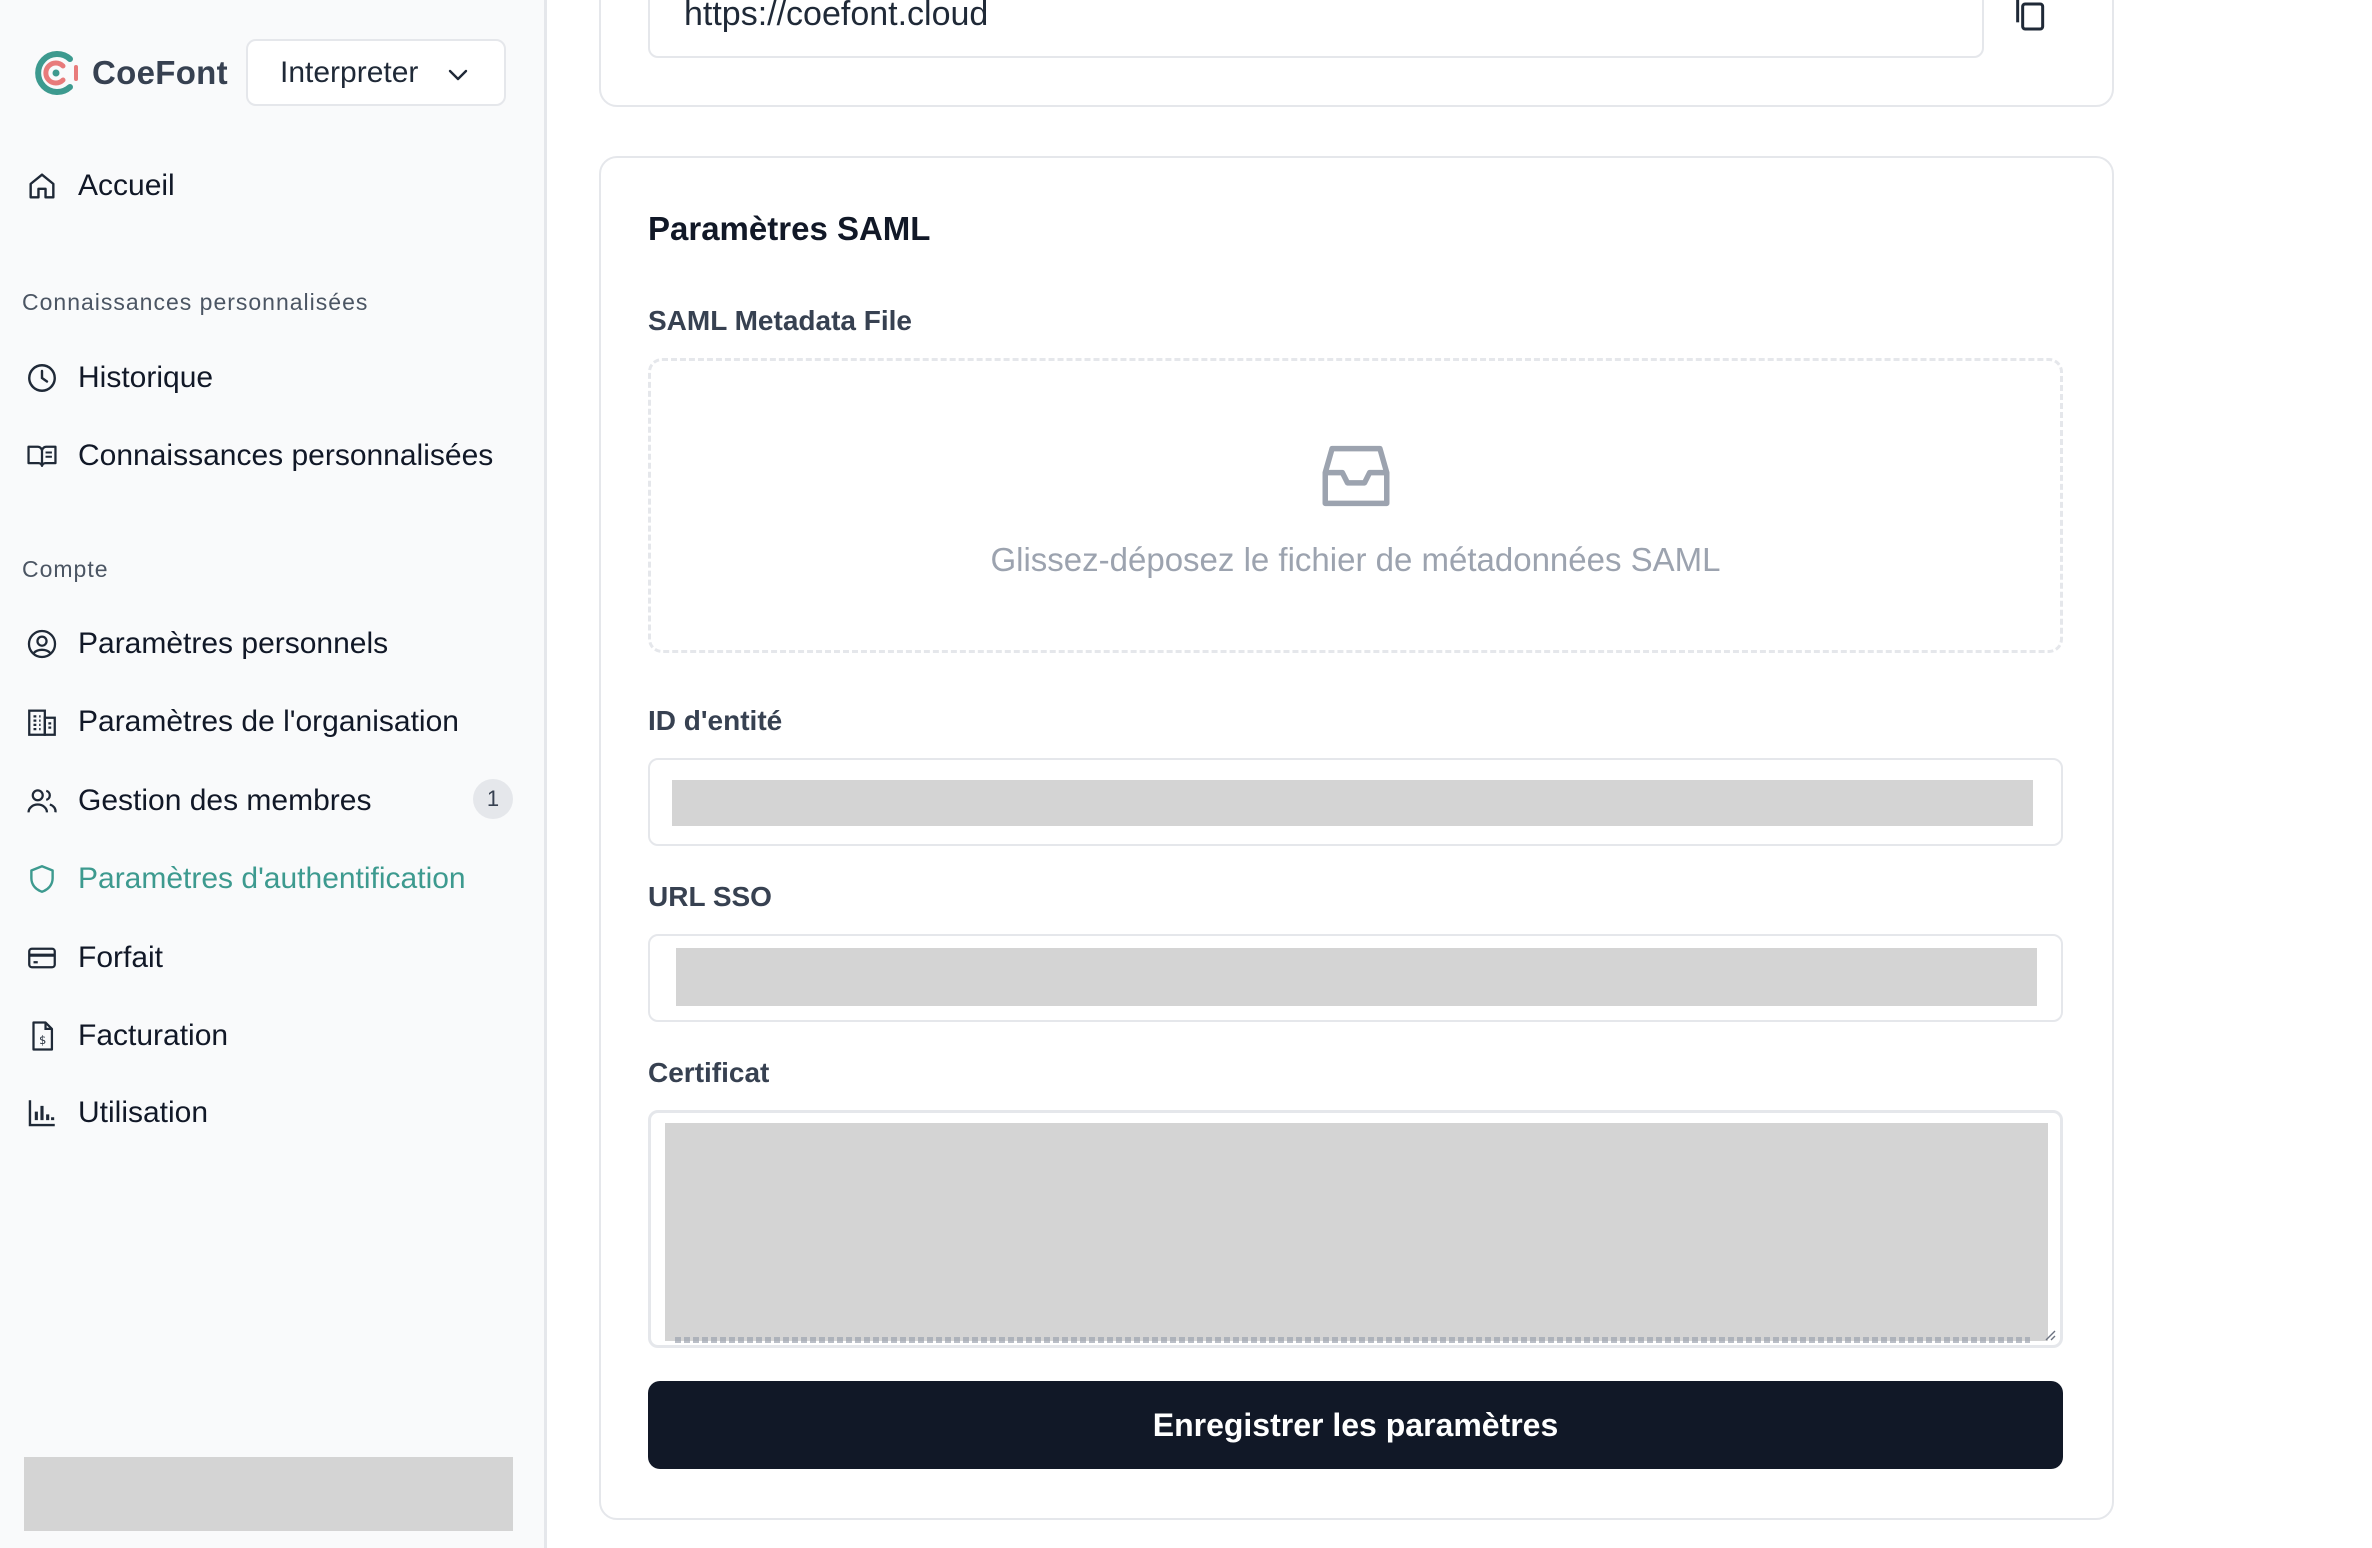 This screenshot has height=1548, width=2372. Describe the element at coordinates (42, 1113) in the screenshot. I see `bar-chart-icon` at that location.